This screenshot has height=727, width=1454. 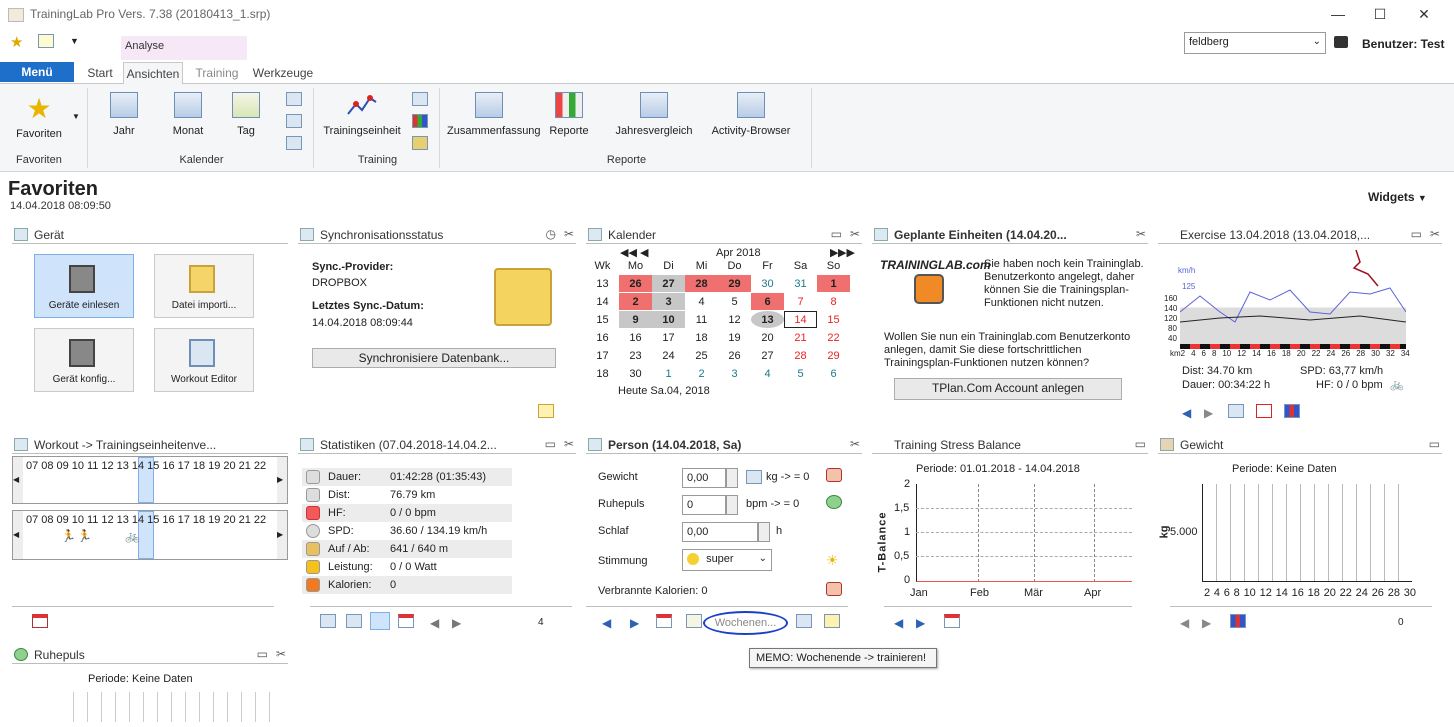 I want to click on calendar-today-label: Heute Sa.04, 2018, so click(x=664, y=391).